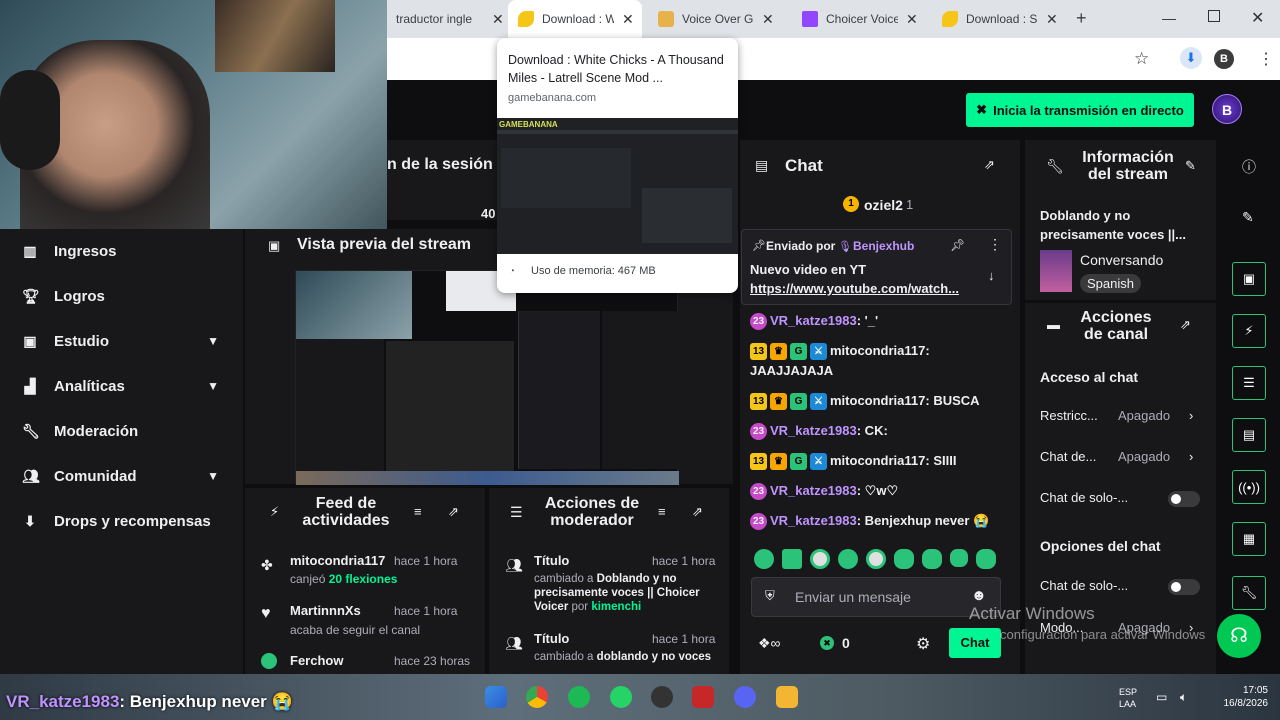  What do you see at coordinates (121, 296) in the screenshot?
I see `sidebar-item-logros: 🏆︎ Logros` at bounding box center [121, 296].